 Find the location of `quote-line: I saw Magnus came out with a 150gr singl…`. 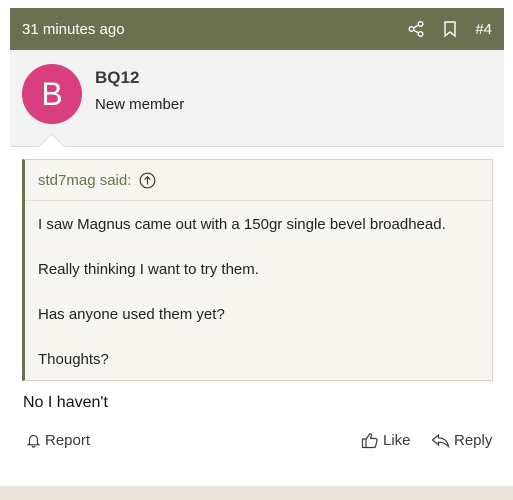

quote-line: I saw Magnus came out with a 150gr singl… is located at coordinates (242, 224).